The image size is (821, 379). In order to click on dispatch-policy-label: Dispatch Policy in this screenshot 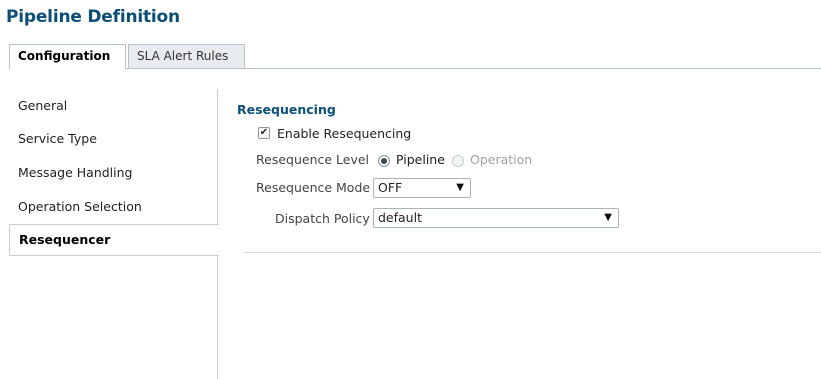, I will do `click(322, 218)`.